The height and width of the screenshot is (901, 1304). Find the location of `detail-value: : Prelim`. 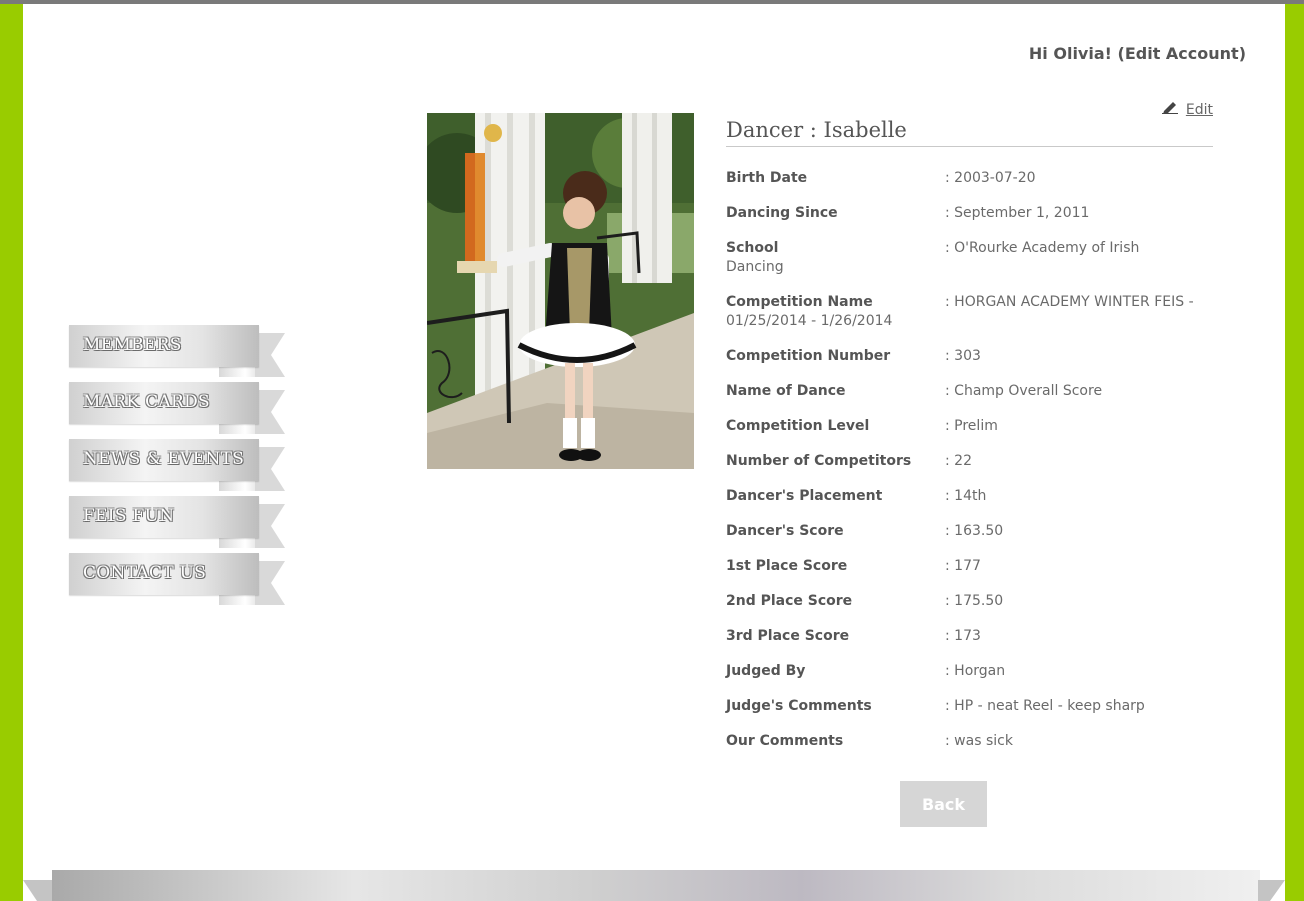

detail-value: : Prelim is located at coordinates (971, 426).